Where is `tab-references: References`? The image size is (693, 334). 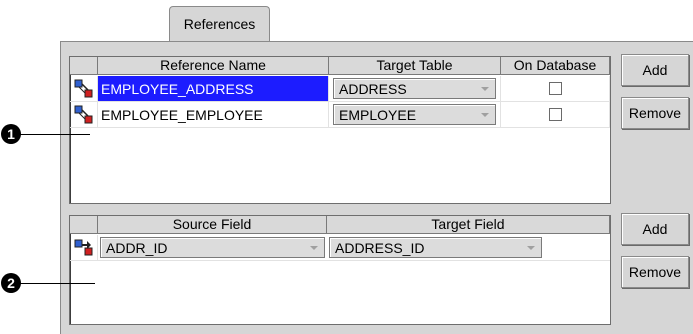
tab-references: References is located at coordinates (219, 23).